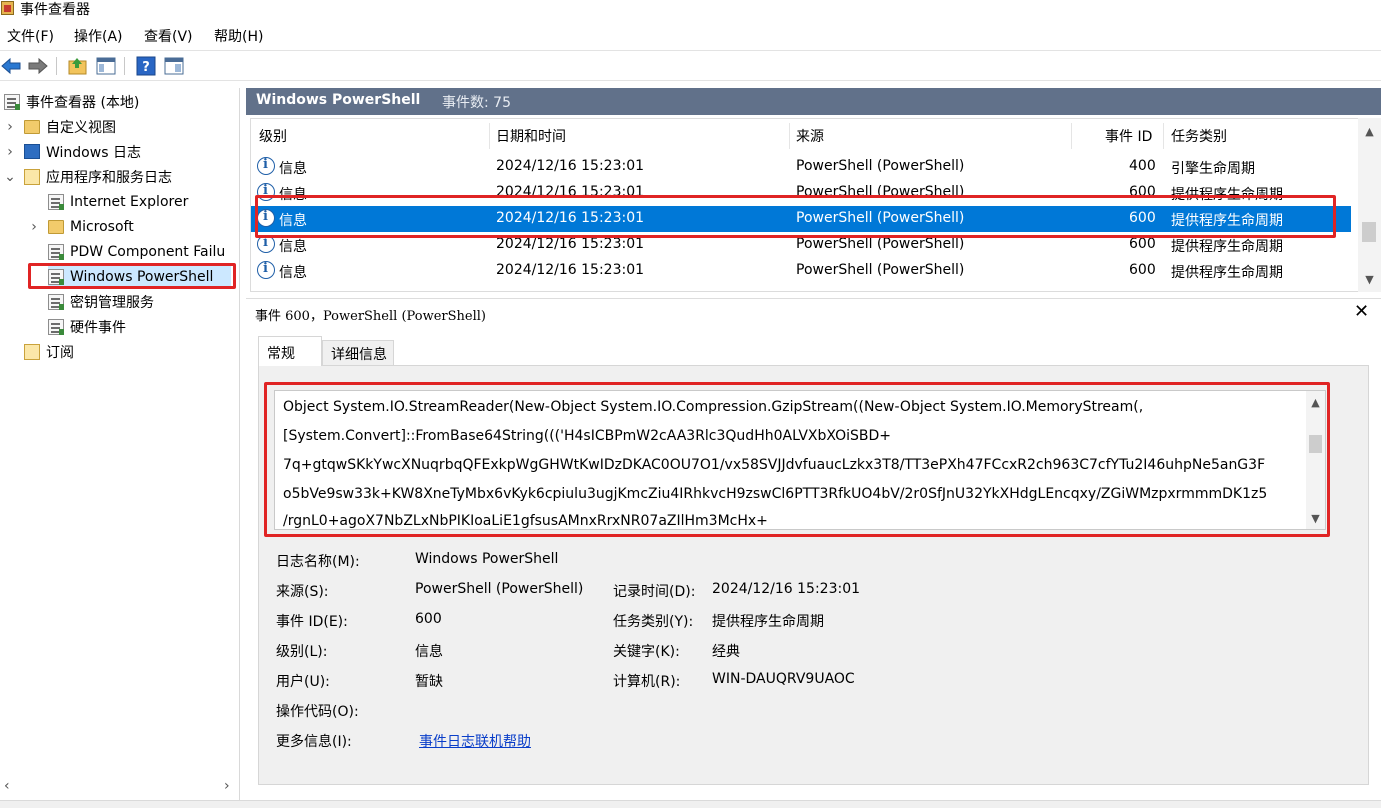 The image size is (1381, 808). I want to click on show-pane-icon, so click(106, 66).